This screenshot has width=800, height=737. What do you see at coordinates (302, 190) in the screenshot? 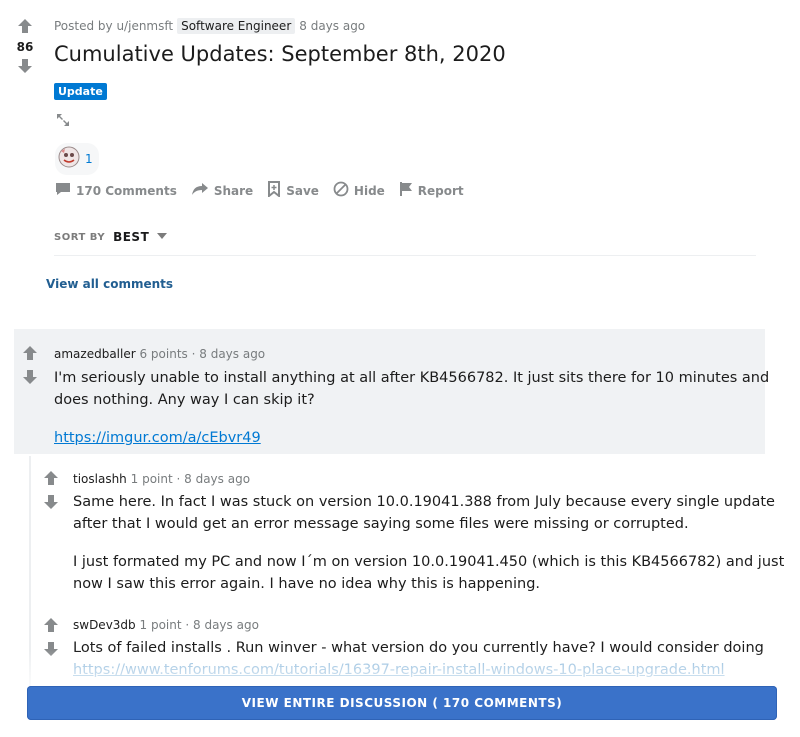
I see `save-label: Save` at bounding box center [302, 190].